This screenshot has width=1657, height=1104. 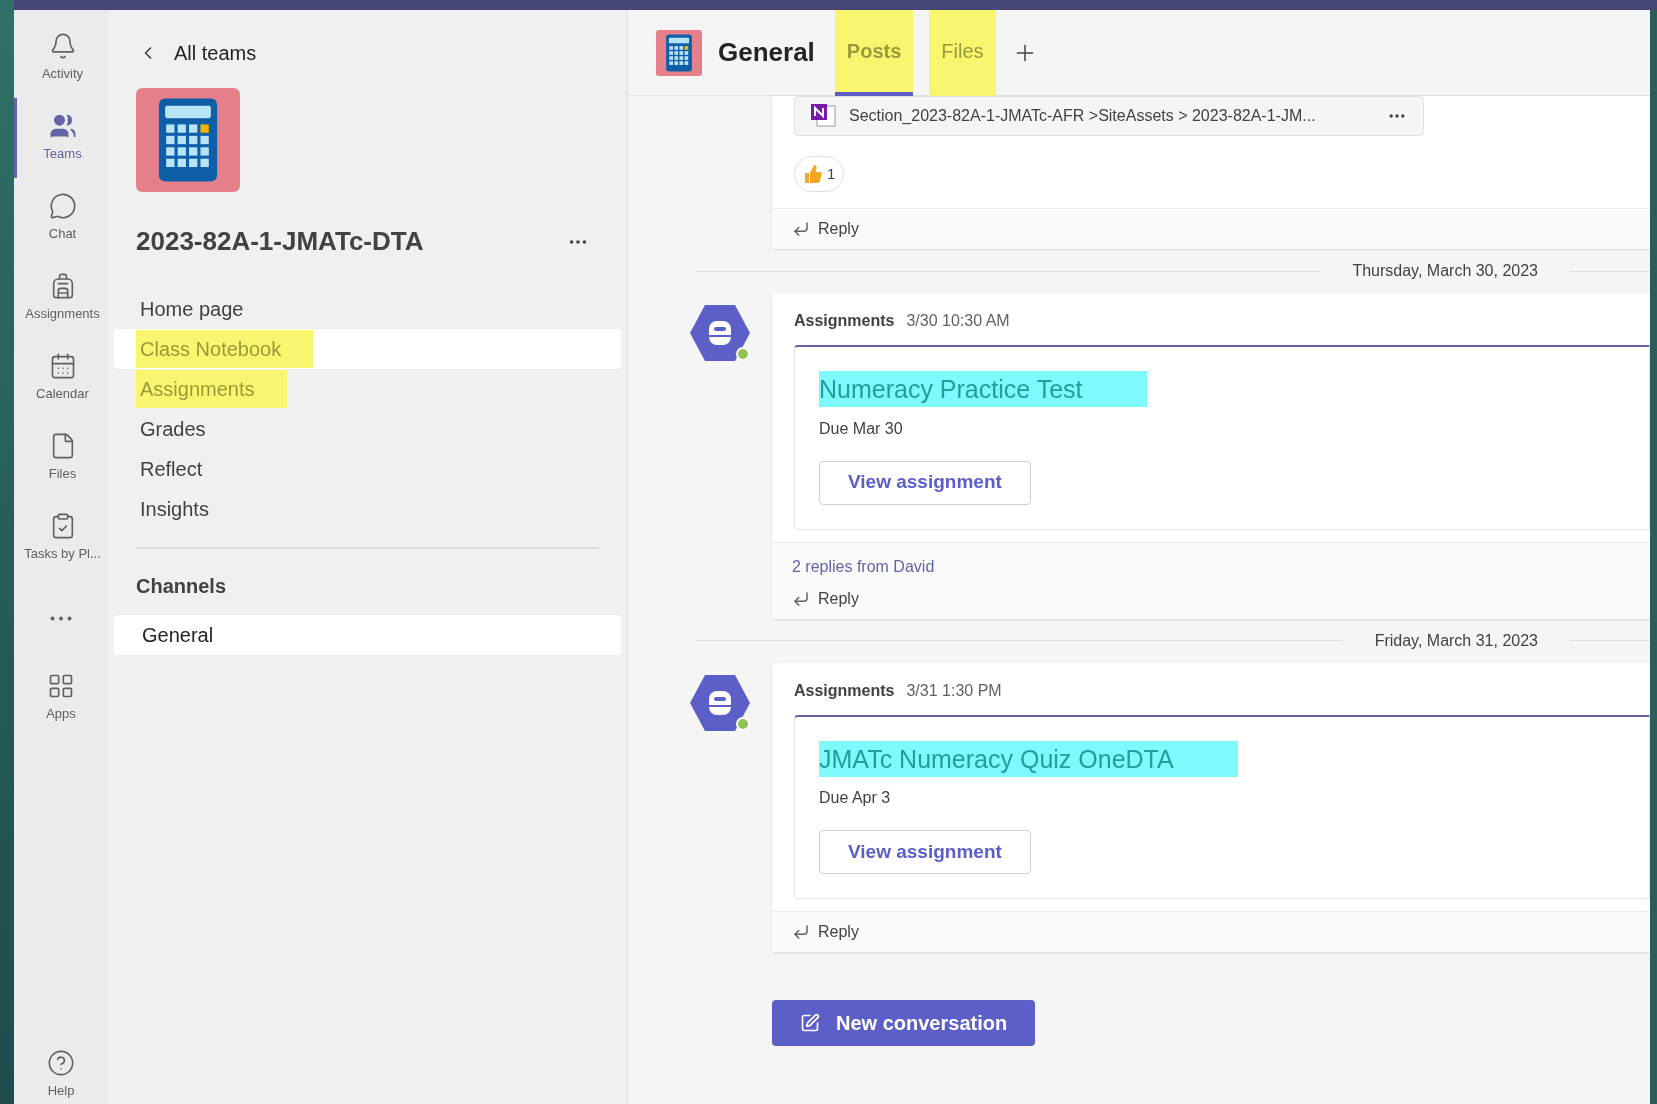 What do you see at coordinates (61, 298) in the screenshot?
I see `rail-item: Assignments` at bounding box center [61, 298].